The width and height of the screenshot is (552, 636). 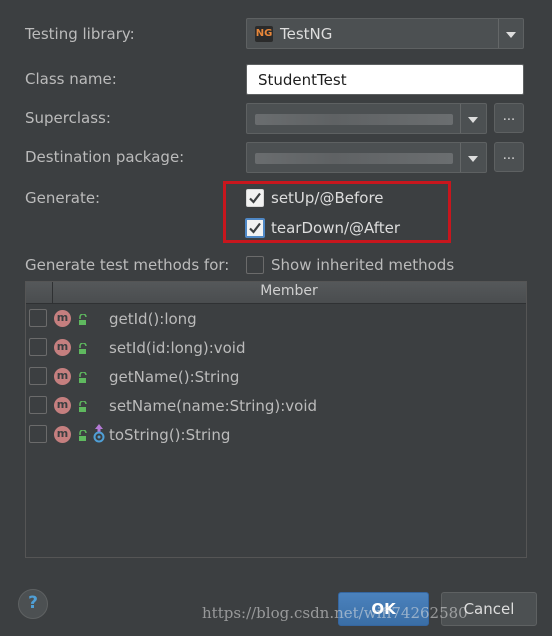 I want to click on destination-package-label: Destination package:, so click(x=105, y=157).